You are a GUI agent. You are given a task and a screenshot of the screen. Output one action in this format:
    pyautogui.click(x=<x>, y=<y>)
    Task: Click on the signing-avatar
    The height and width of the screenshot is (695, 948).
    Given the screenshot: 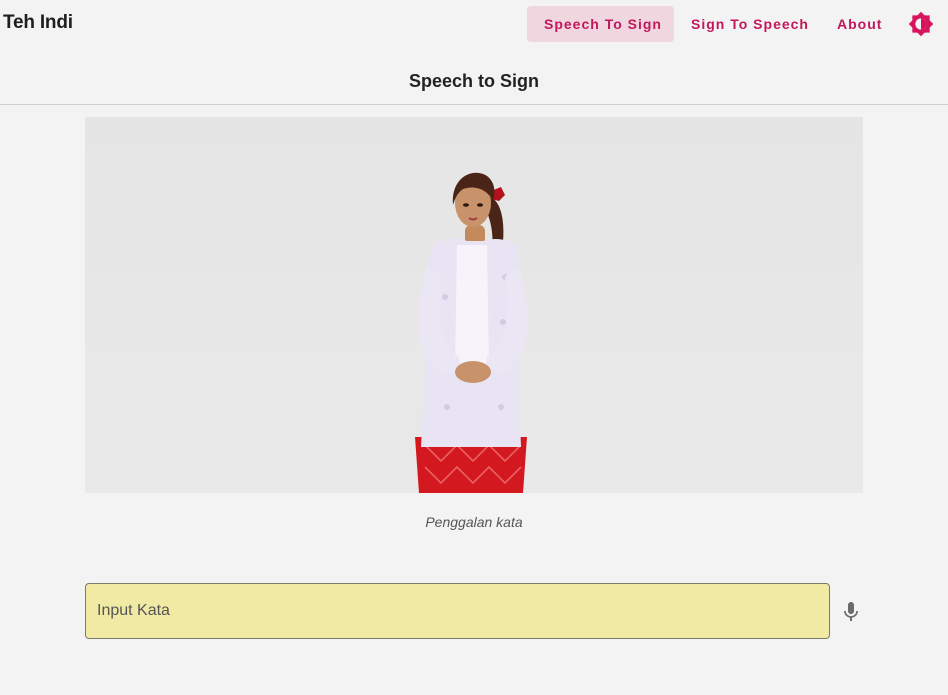 What is the action you would take?
    pyautogui.click(x=471, y=332)
    